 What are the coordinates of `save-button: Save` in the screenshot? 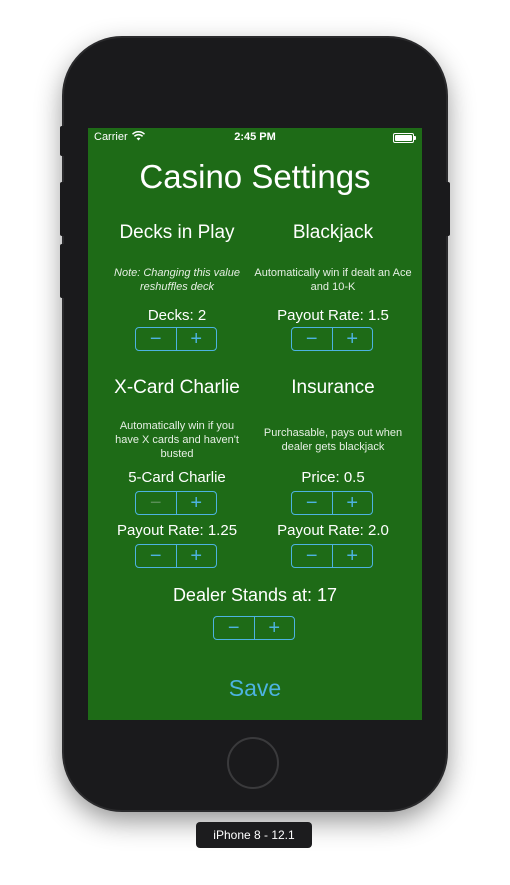 It's located at (255, 688).